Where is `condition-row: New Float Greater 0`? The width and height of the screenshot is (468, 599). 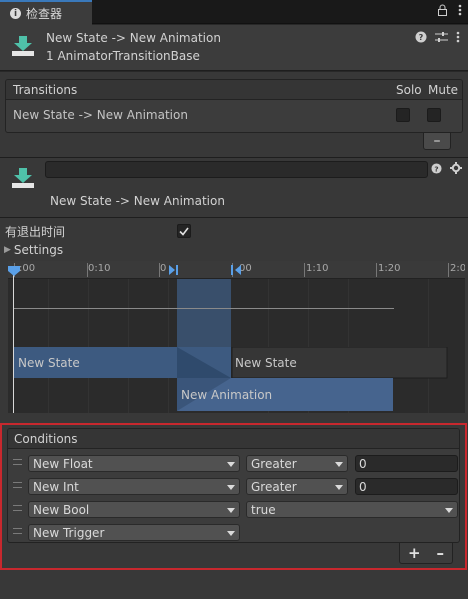 condition-row: New Float Greater 0 is located at coordinates (233, 463).